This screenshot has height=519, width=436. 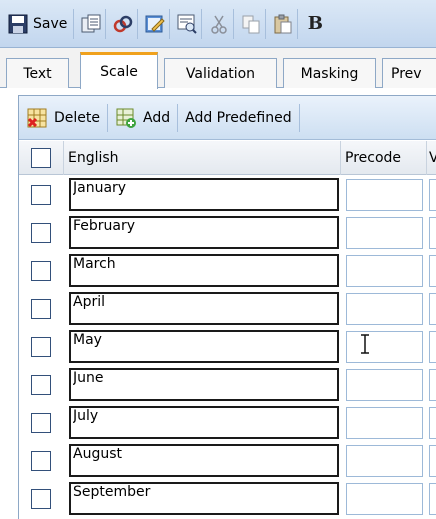 I want to click on header-extra: V, so click(x=431, y=158).